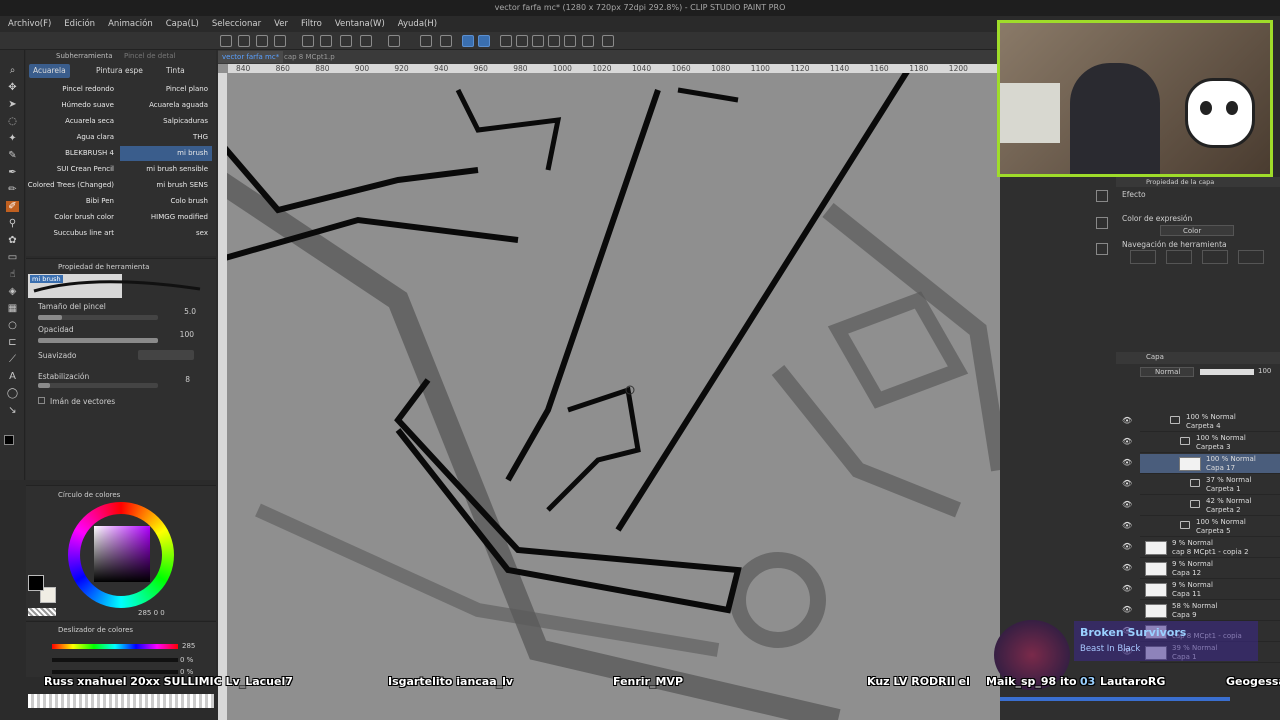 Image resolution: width=1280 pixels, height=720 pixels. Describe the element at coordinates (1201, 485) in the screenshot. I see `layer-folder-row: 37 % Normal Carpeta 1 👁` at that location.